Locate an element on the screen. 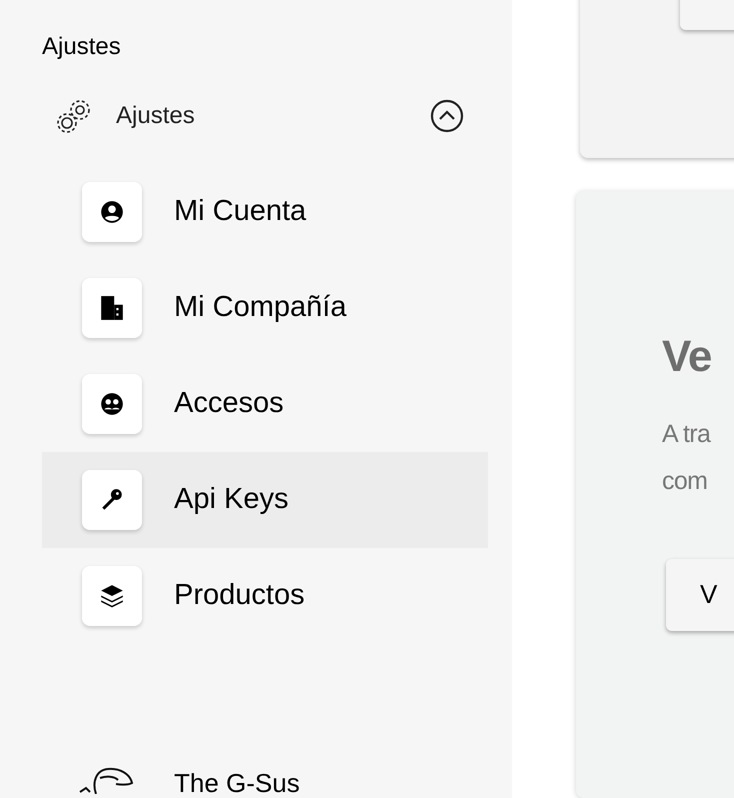 This screenshot has width=734, height=798. building-icon is located at coordinates (112, 308).